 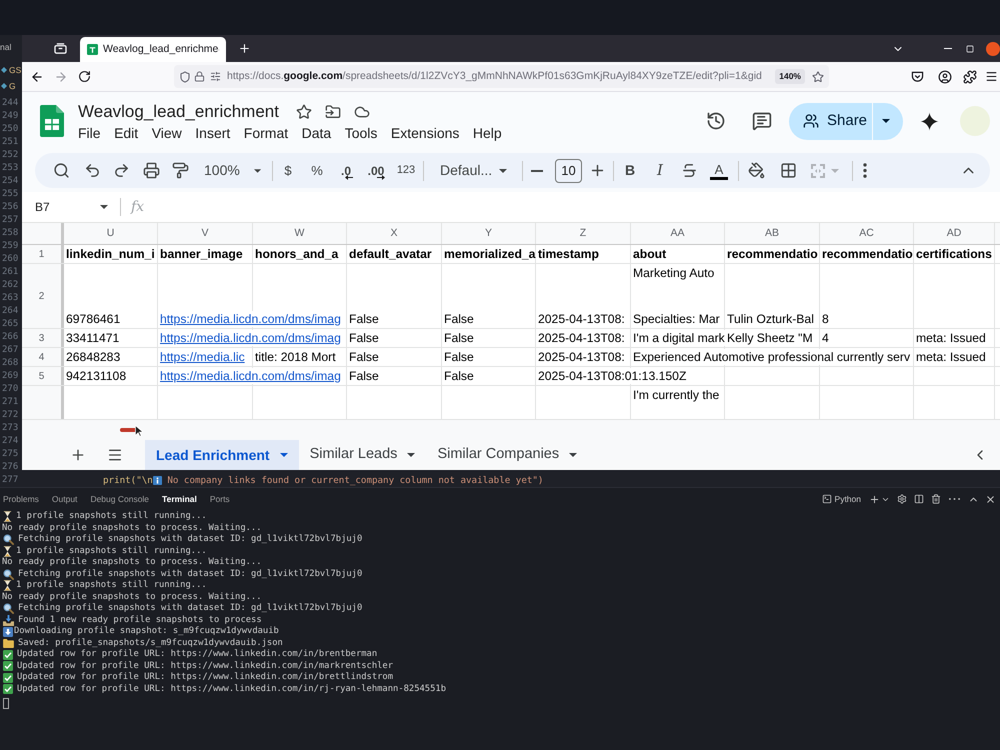 I want to click on sliders-icon, so click(x=215, y=76).